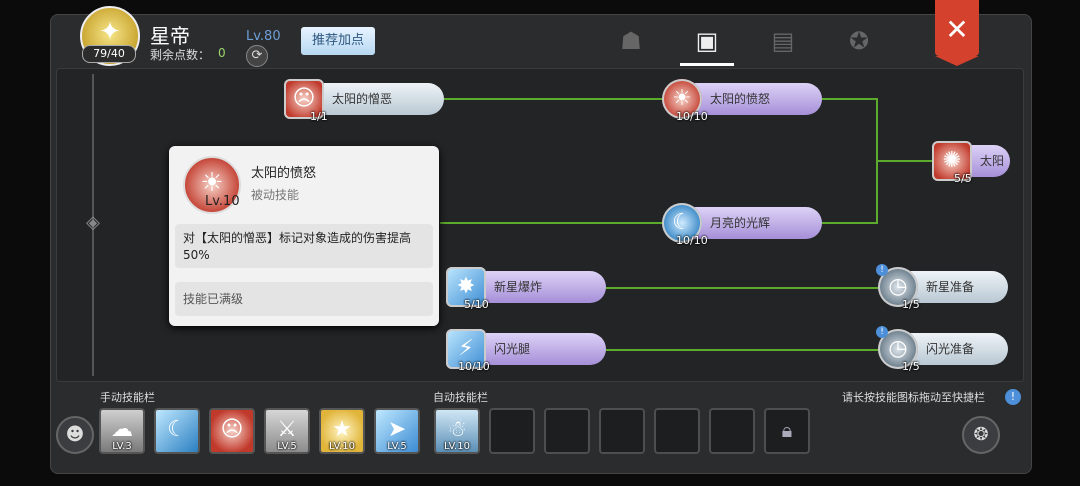 The image size is (1080, 486). Describe the element at coordinates (981, 435) in the screenshot. I see `cat-face-icon: ❂` at that location.